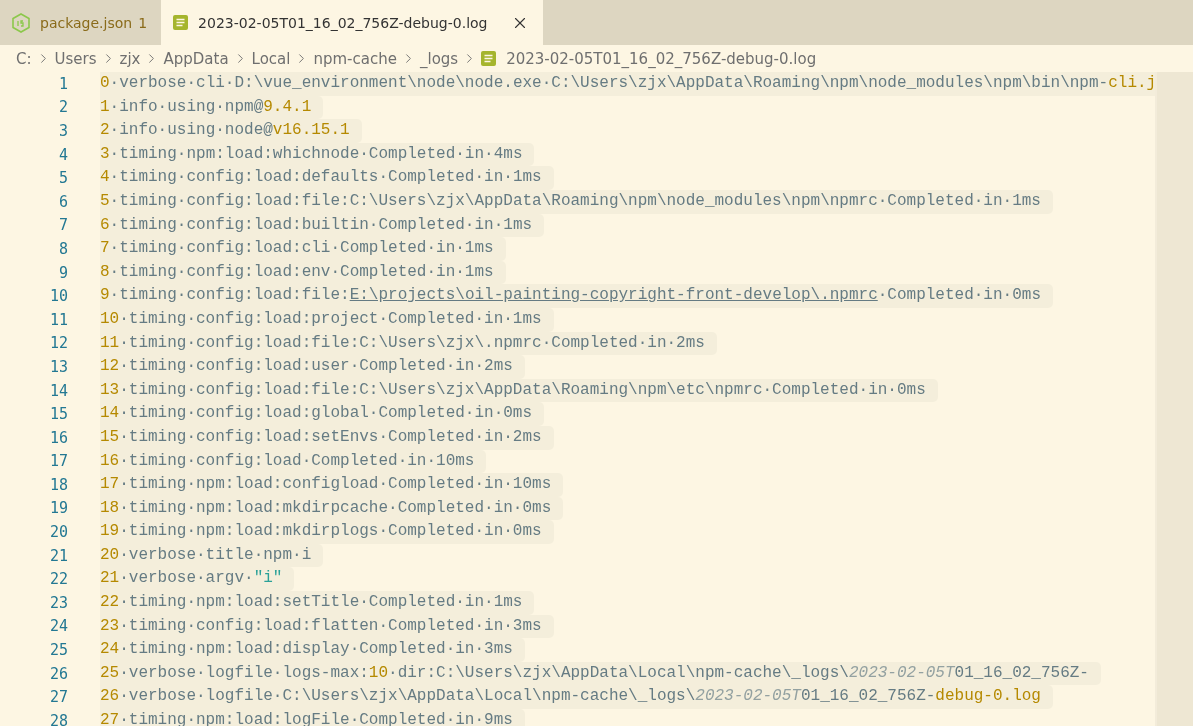 The image size is (1193, 726). I want to click on line-number: 27, so click(58, 697).